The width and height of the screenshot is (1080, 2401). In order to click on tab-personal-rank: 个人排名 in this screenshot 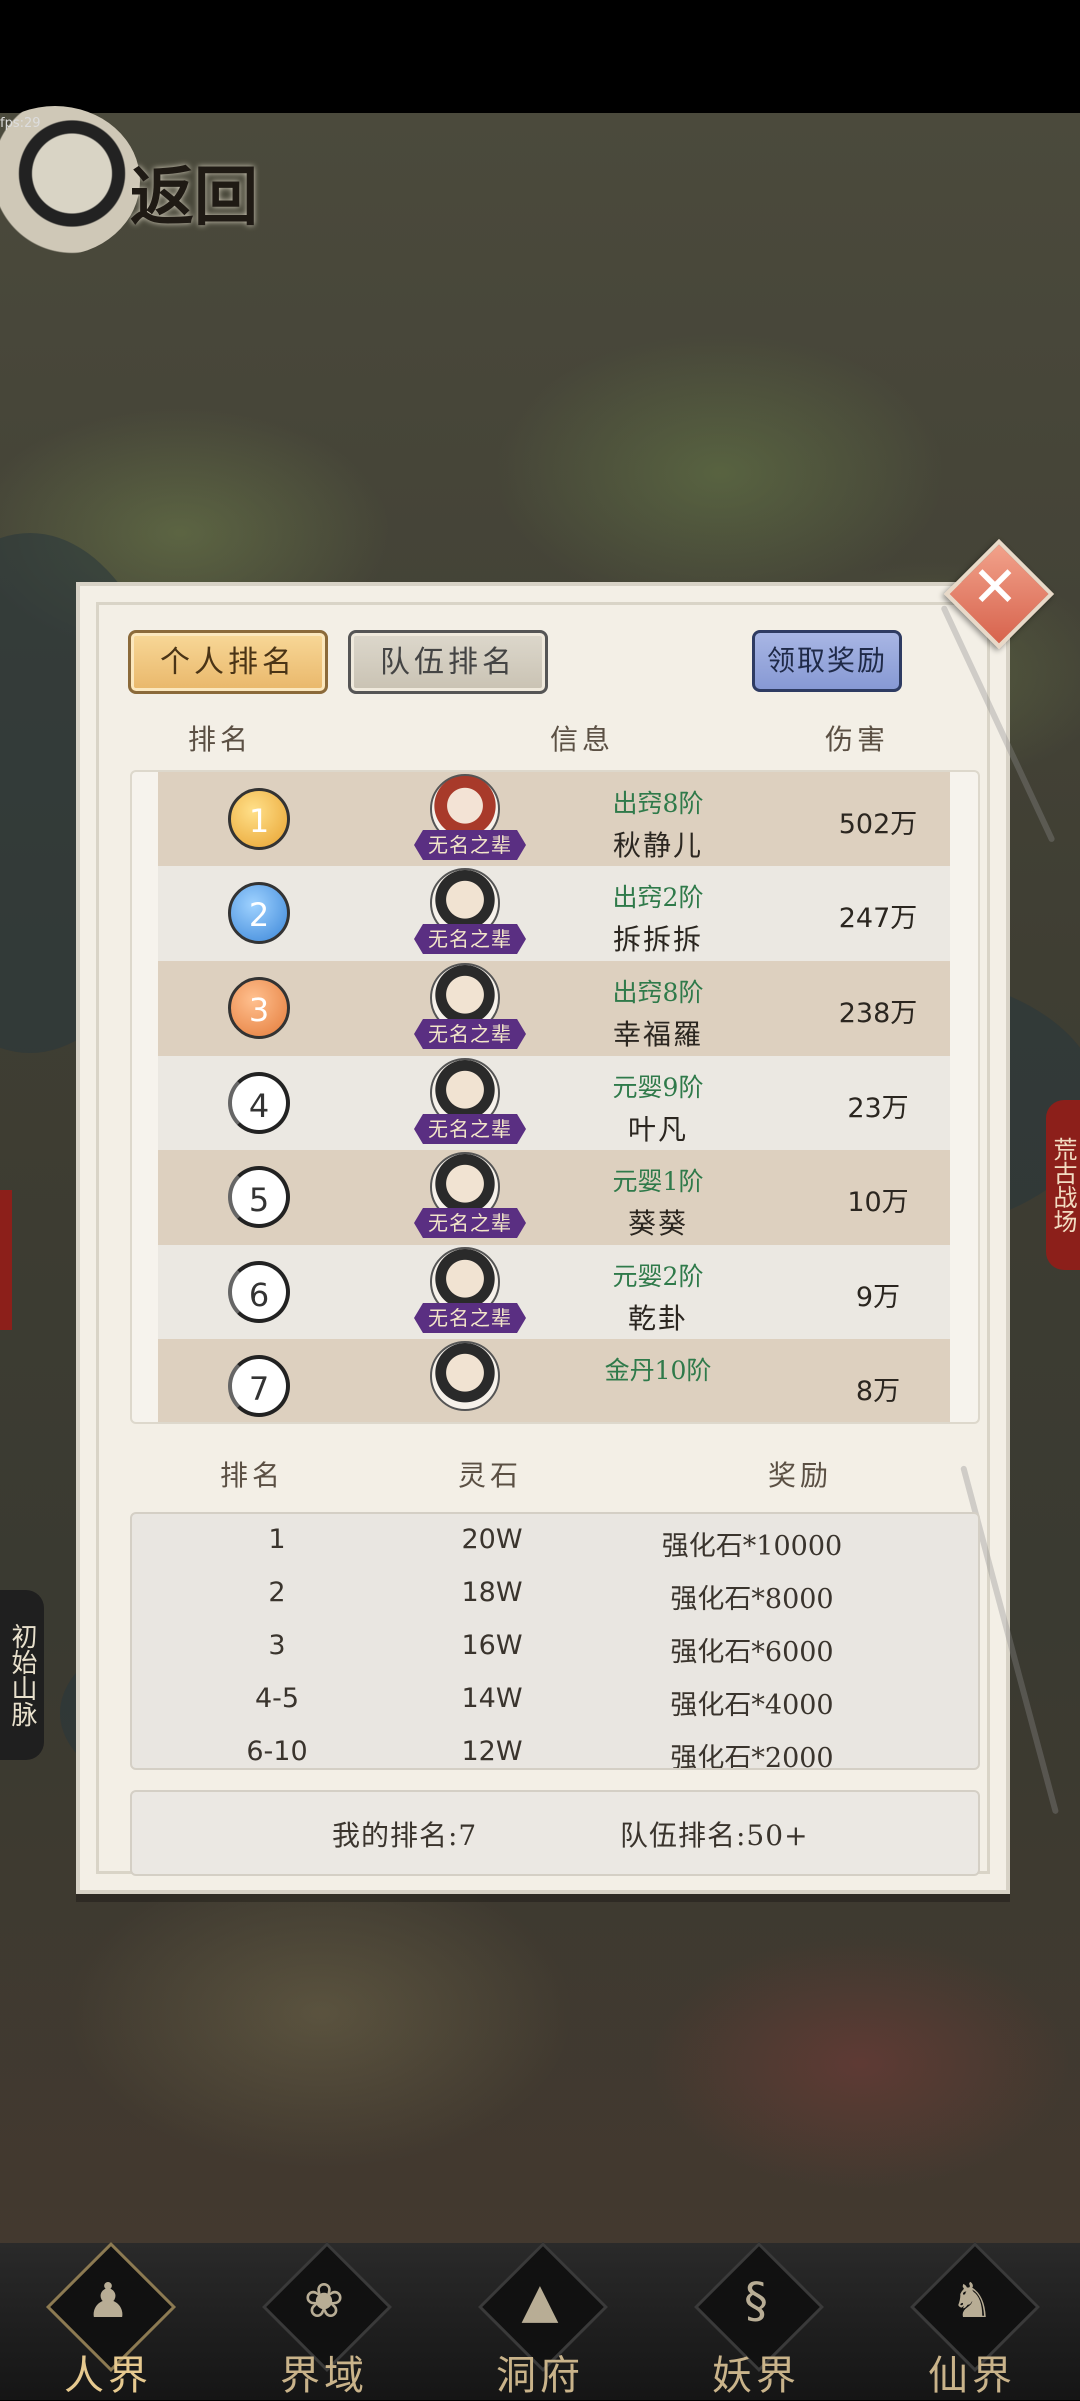, I will do `click(228, 662)`.